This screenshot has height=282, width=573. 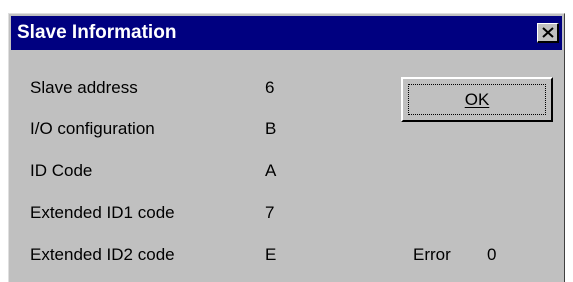 What do you see at coordinates (102, 212) in the screenshot?
I see `extended-id1-code-label: Extended ID1 code` at bounding box center [102, 212].